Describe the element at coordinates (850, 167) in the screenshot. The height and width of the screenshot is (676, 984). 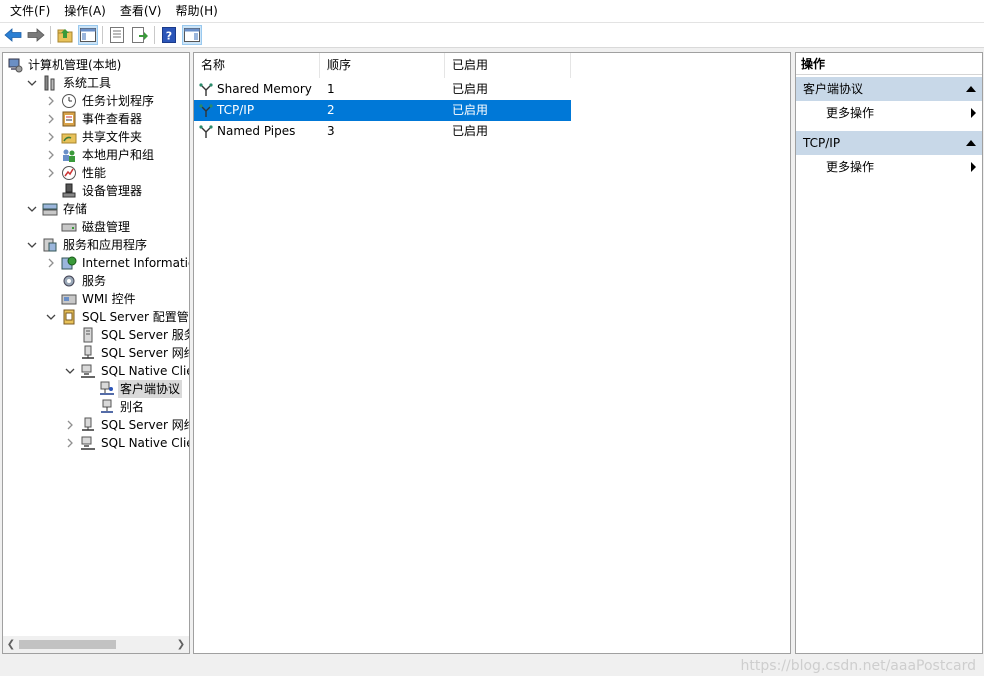
I see `action-item-label: 更多操作` at that location.